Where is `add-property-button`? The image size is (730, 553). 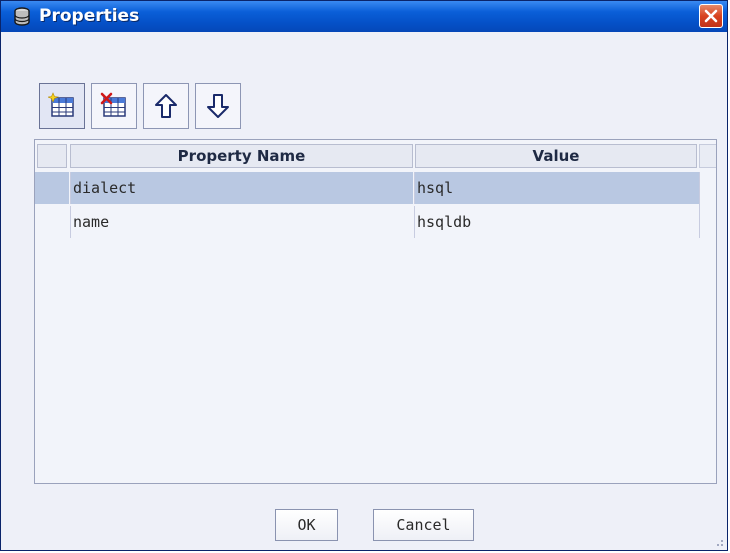
add-property-button is located at coordinates (62, 106).